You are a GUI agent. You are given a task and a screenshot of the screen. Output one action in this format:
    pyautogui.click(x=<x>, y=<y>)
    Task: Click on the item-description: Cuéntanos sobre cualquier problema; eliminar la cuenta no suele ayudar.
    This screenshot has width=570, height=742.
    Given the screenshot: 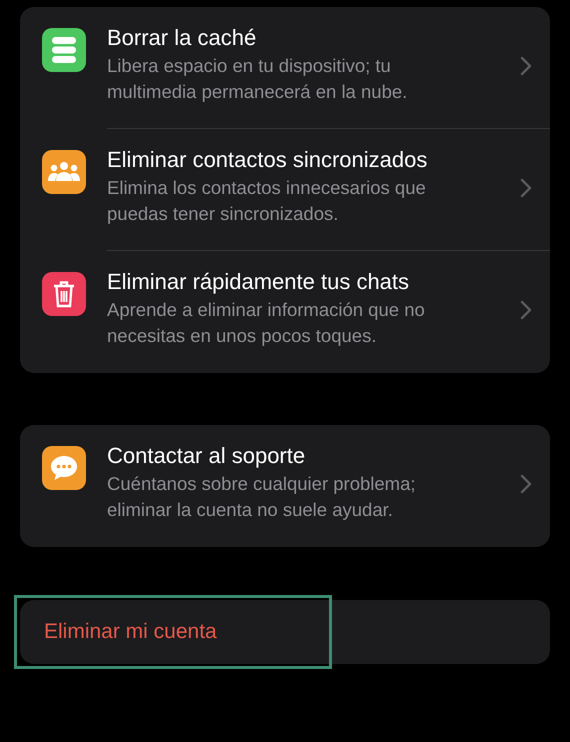 What is the action you would take?
    pyautogui.click(x=262, y=497)
    